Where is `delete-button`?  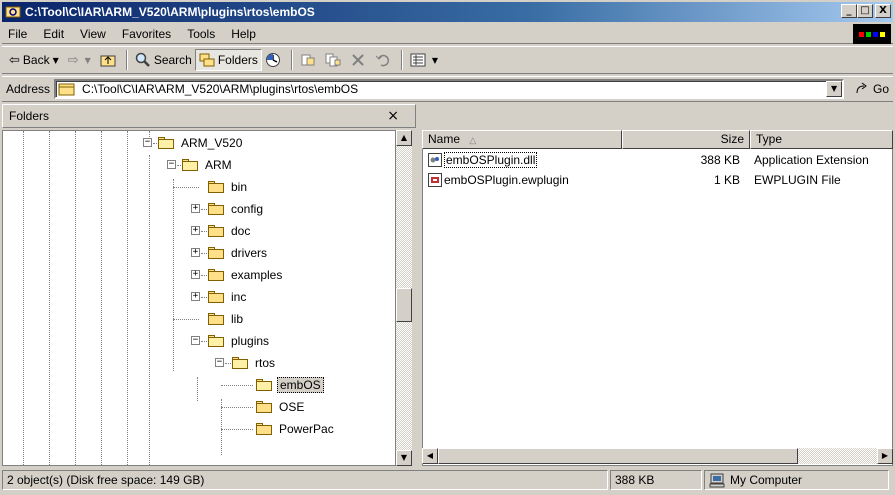
delete-button is located at coordinates (359, 60).